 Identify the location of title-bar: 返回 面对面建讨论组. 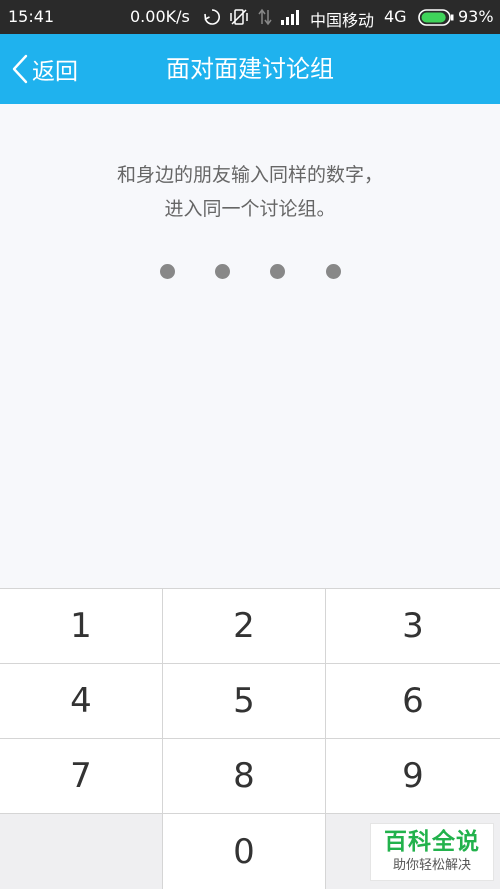
(250, 69).